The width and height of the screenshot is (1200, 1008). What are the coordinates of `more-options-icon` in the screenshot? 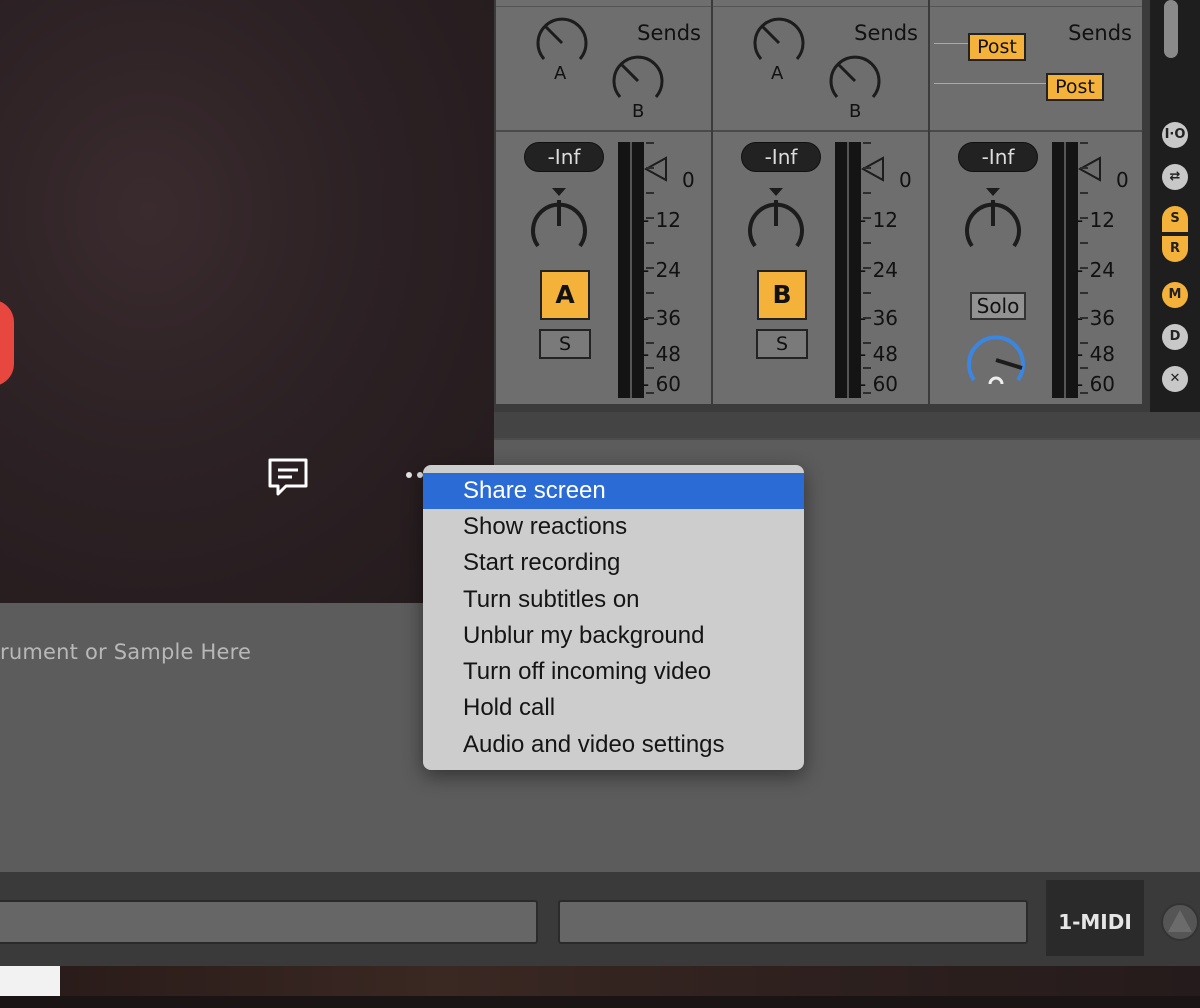 It's located at (414, 475).